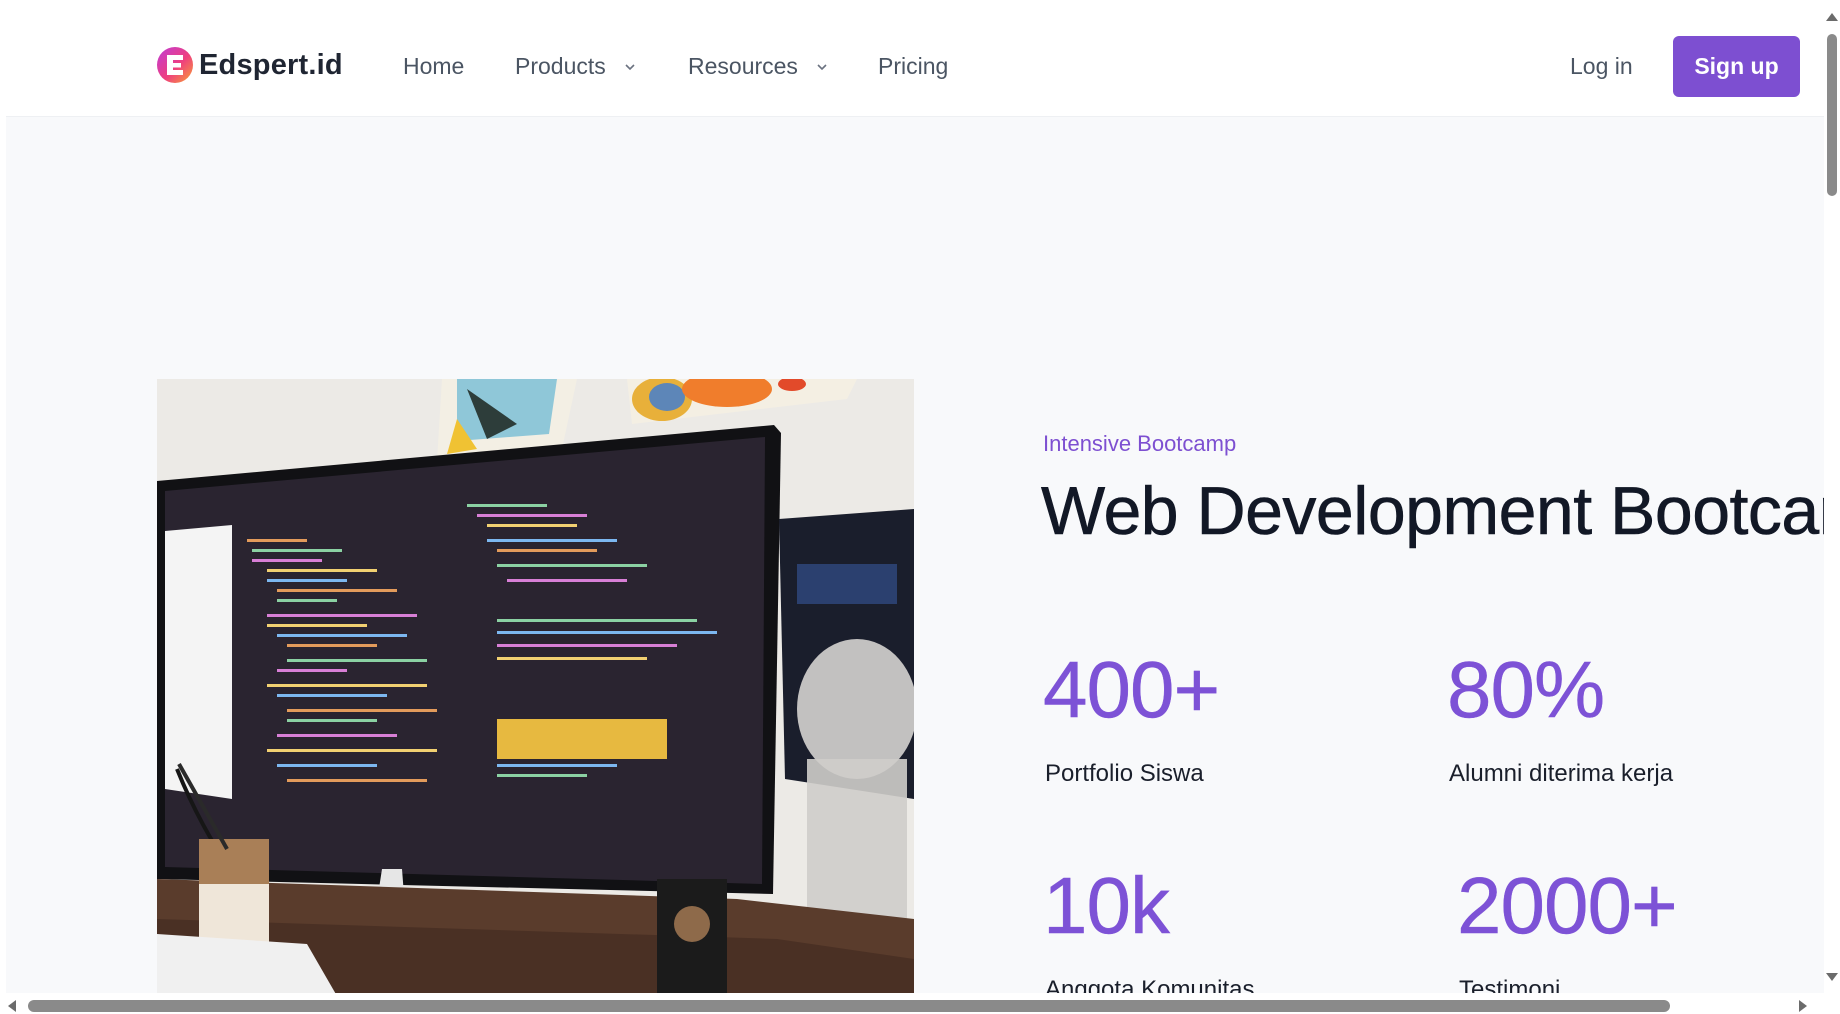 The image size is (1840, 1014). What do you see at coordinates (560, 66) in the screenshot?
I see `nav-products-label: Products` at bounding box center [560, 66].